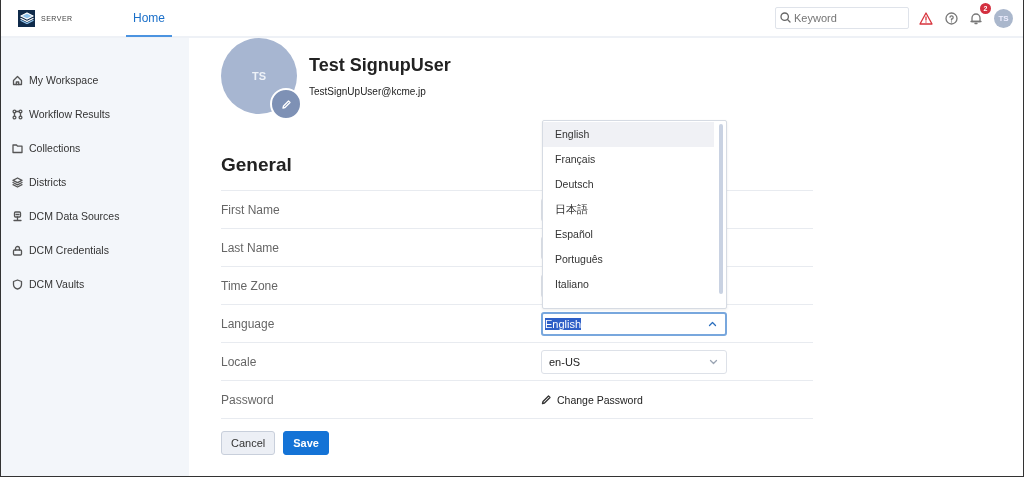  Describe the element at coordinates (628, 184) in the screenshot. I see `dropdown-option: Deutsch` at that location.